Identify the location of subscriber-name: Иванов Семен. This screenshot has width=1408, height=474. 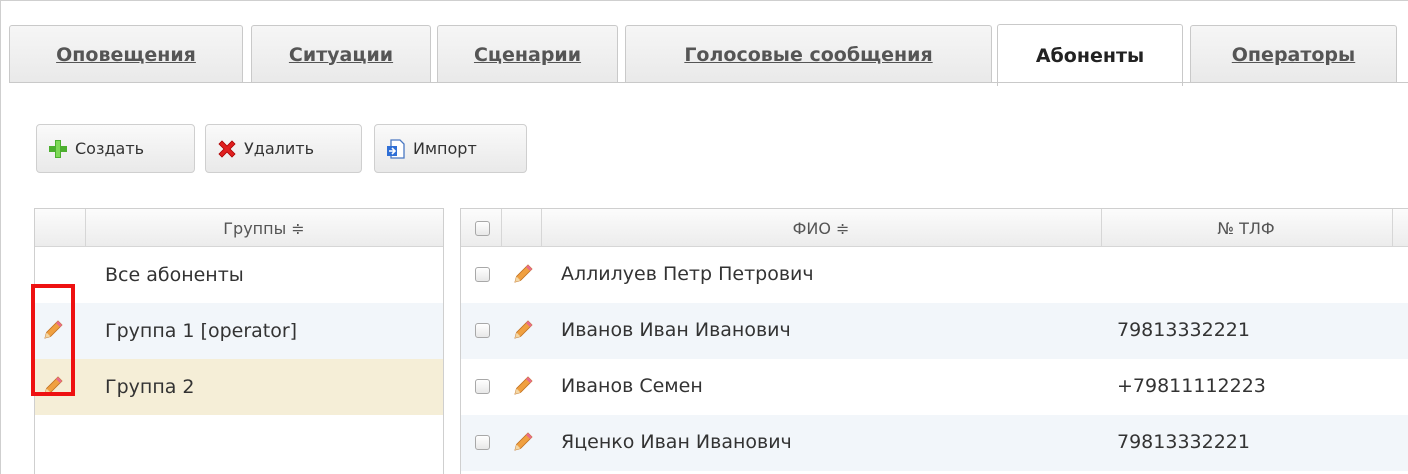
(632, 386).